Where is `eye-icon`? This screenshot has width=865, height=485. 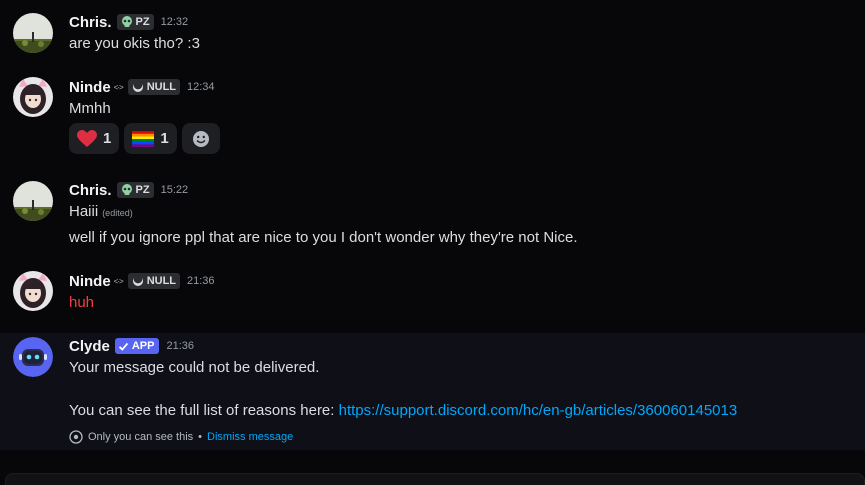
eye-icon is located at coordinates (76, 437).